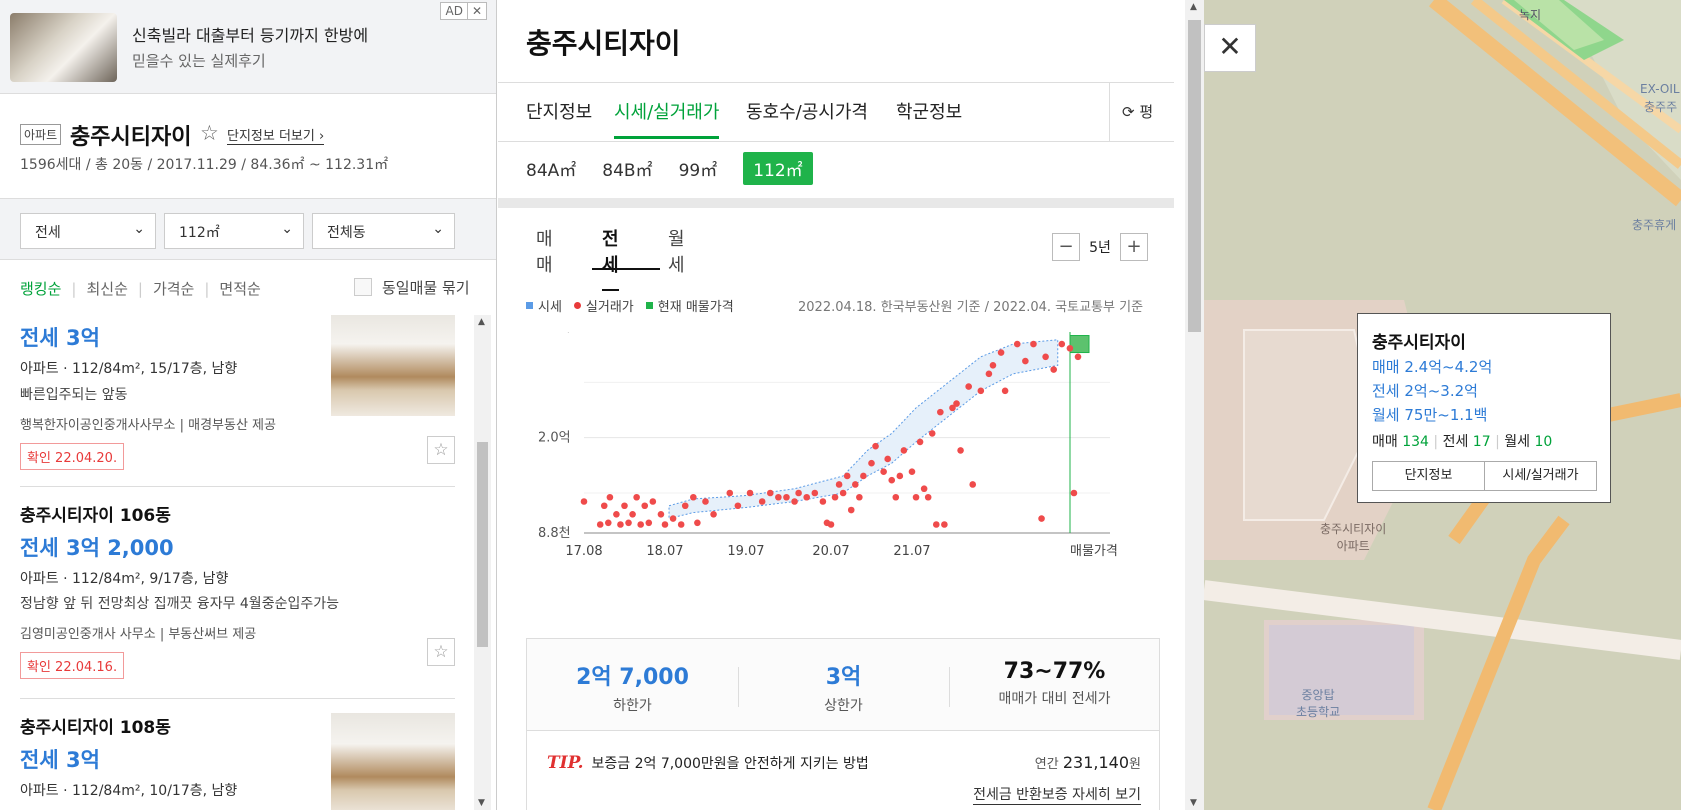 This screenshot has width=1681, height=810. I want to click on size-option: 84B㎡, so click(627, 168).